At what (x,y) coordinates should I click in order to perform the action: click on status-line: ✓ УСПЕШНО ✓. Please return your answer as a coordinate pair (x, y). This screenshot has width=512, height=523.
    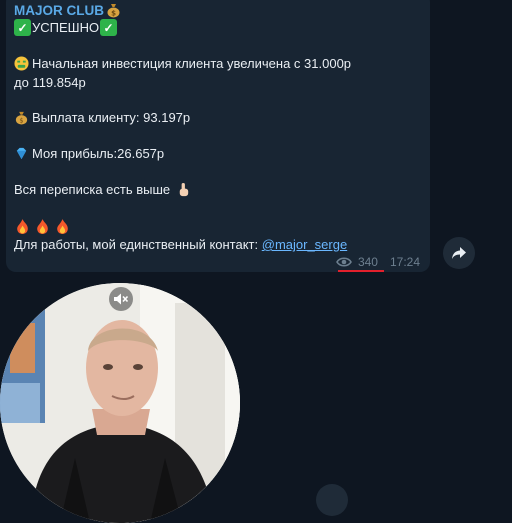
    Looking at the image, I should click on (66, 27).